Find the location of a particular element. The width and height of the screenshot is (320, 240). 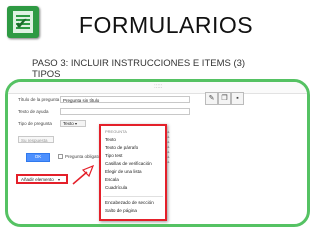

pencil-icon: ✎ is located at coordinates (211, 98).